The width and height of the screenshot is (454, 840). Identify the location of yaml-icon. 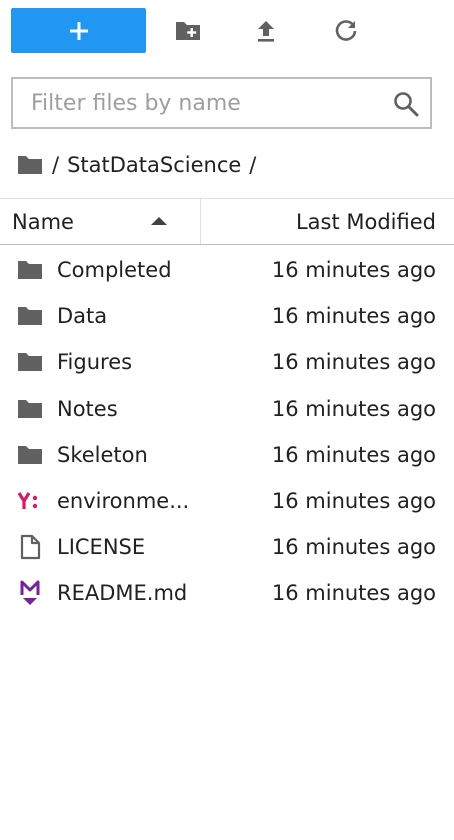
(30, 501).